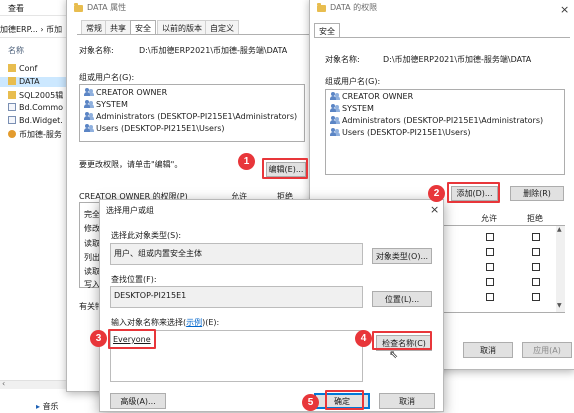 This screenshot has height=413, width=574. Describe the element at coordinates (473, 192) in the screenshot. I see `highlight-add-button` at that location.